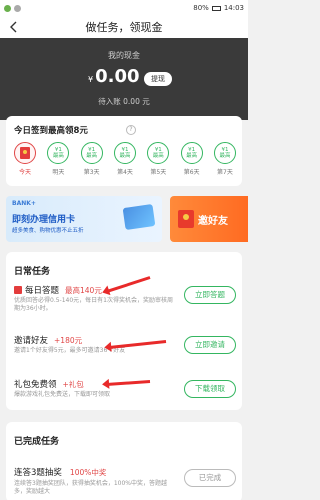  Describe the element at coordinates (62, 394) in the screenshot. I see `task-description: 爆款游戏礼包免费送，下载即可领取` at that location.